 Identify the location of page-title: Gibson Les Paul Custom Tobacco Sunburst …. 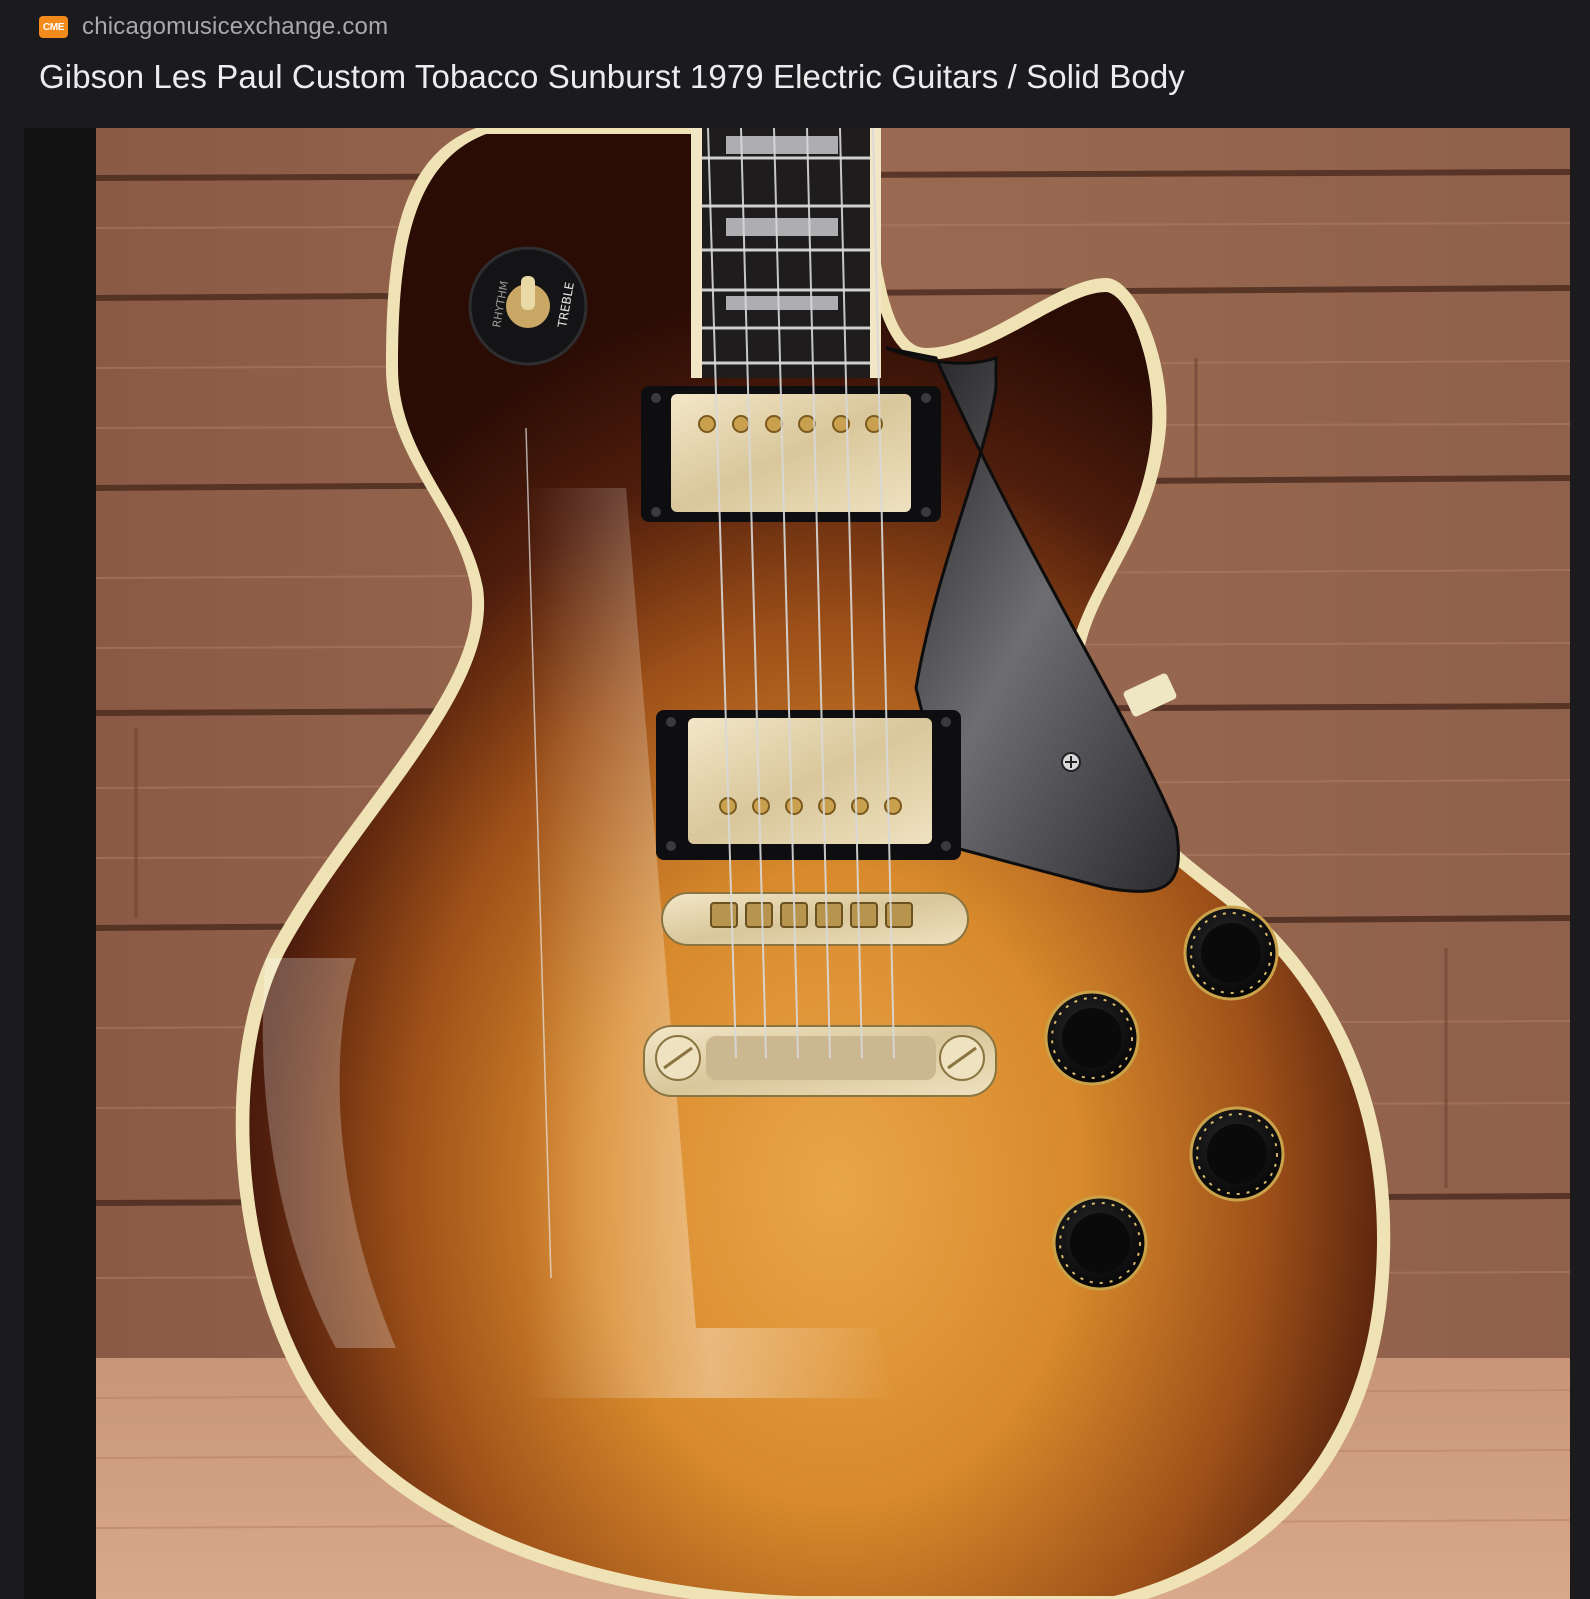
(612, 77).